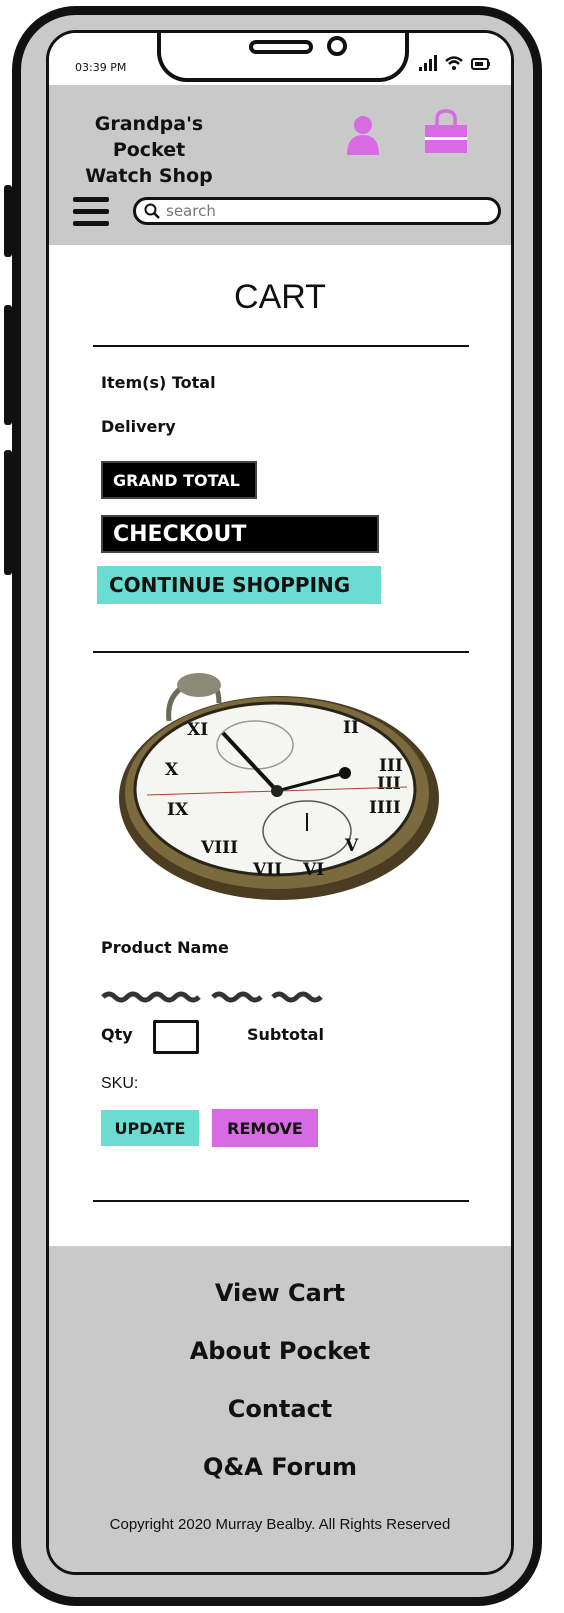 Image resolution: width=564 pixels, height=1613 pixels. Describe the element at coordinates (138, 426) in the screenshot. I see `delivery-label: Delivery` at that location.